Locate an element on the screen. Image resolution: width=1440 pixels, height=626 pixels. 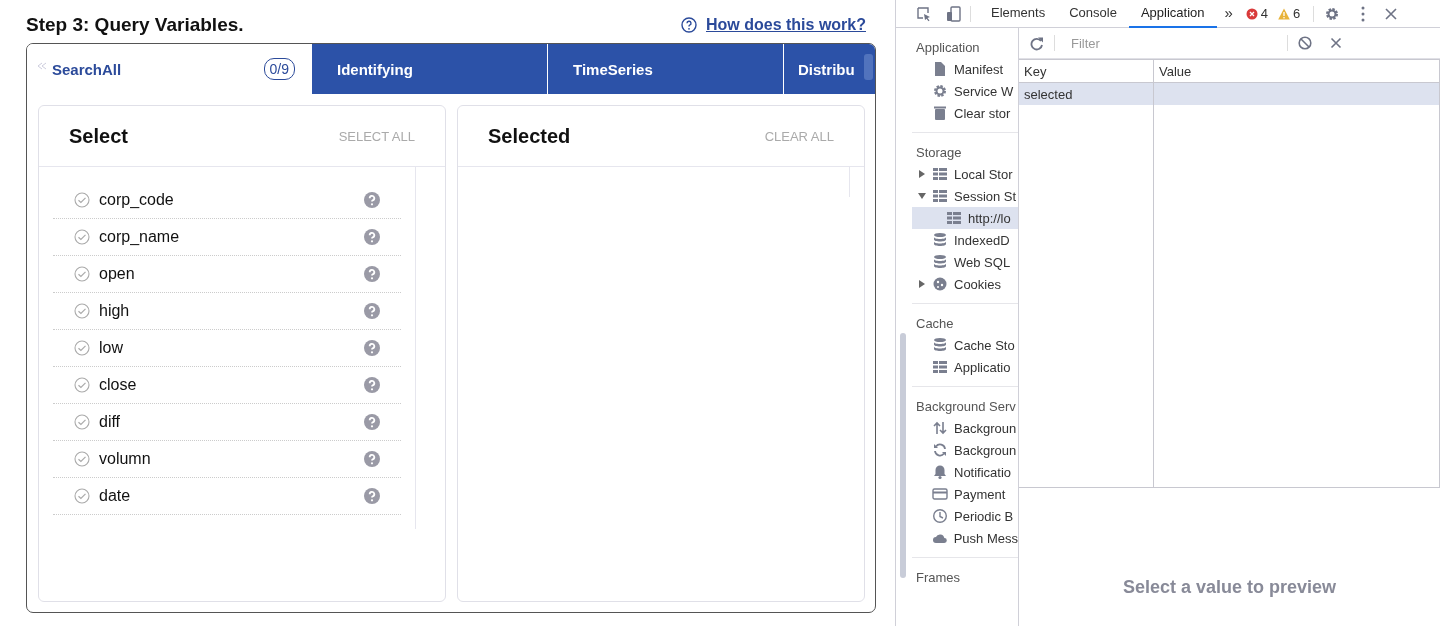
up-down-arrows-icon is located at coordinates (940, 428).